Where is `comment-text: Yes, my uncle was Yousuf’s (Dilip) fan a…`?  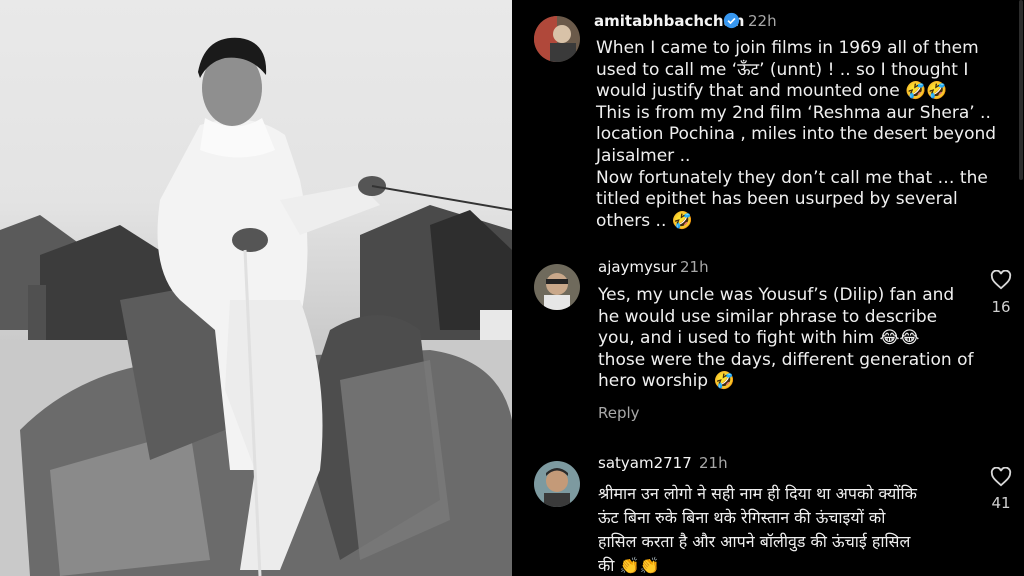
comment-text: Yes, my uncle was Yousuf’s (Dilip) fan a… is located at coordinates (786, 338).